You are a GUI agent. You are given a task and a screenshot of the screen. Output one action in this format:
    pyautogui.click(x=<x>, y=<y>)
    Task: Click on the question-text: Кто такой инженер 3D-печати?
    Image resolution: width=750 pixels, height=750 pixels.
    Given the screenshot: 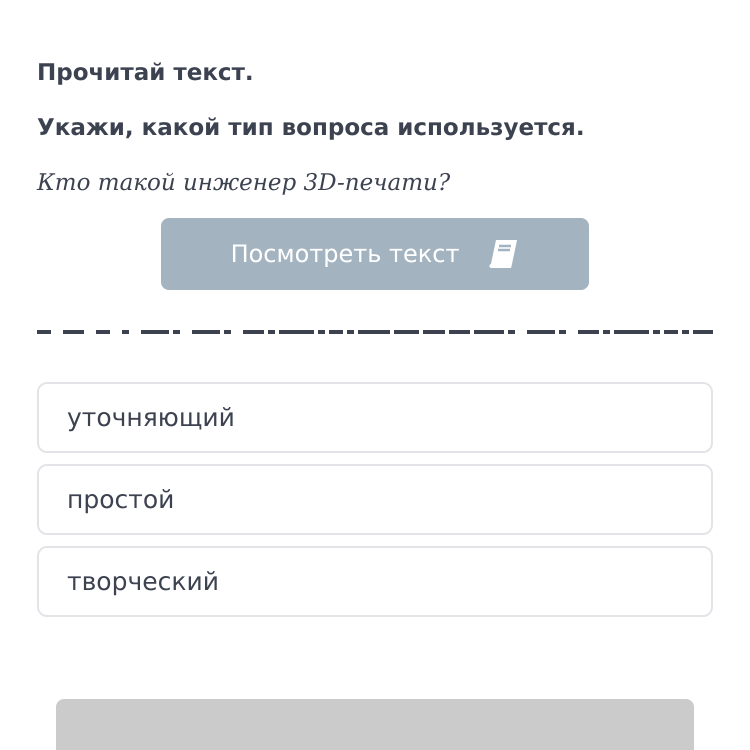 What is the action you would take?
    pyautogui.click(x=244, y=183)
    